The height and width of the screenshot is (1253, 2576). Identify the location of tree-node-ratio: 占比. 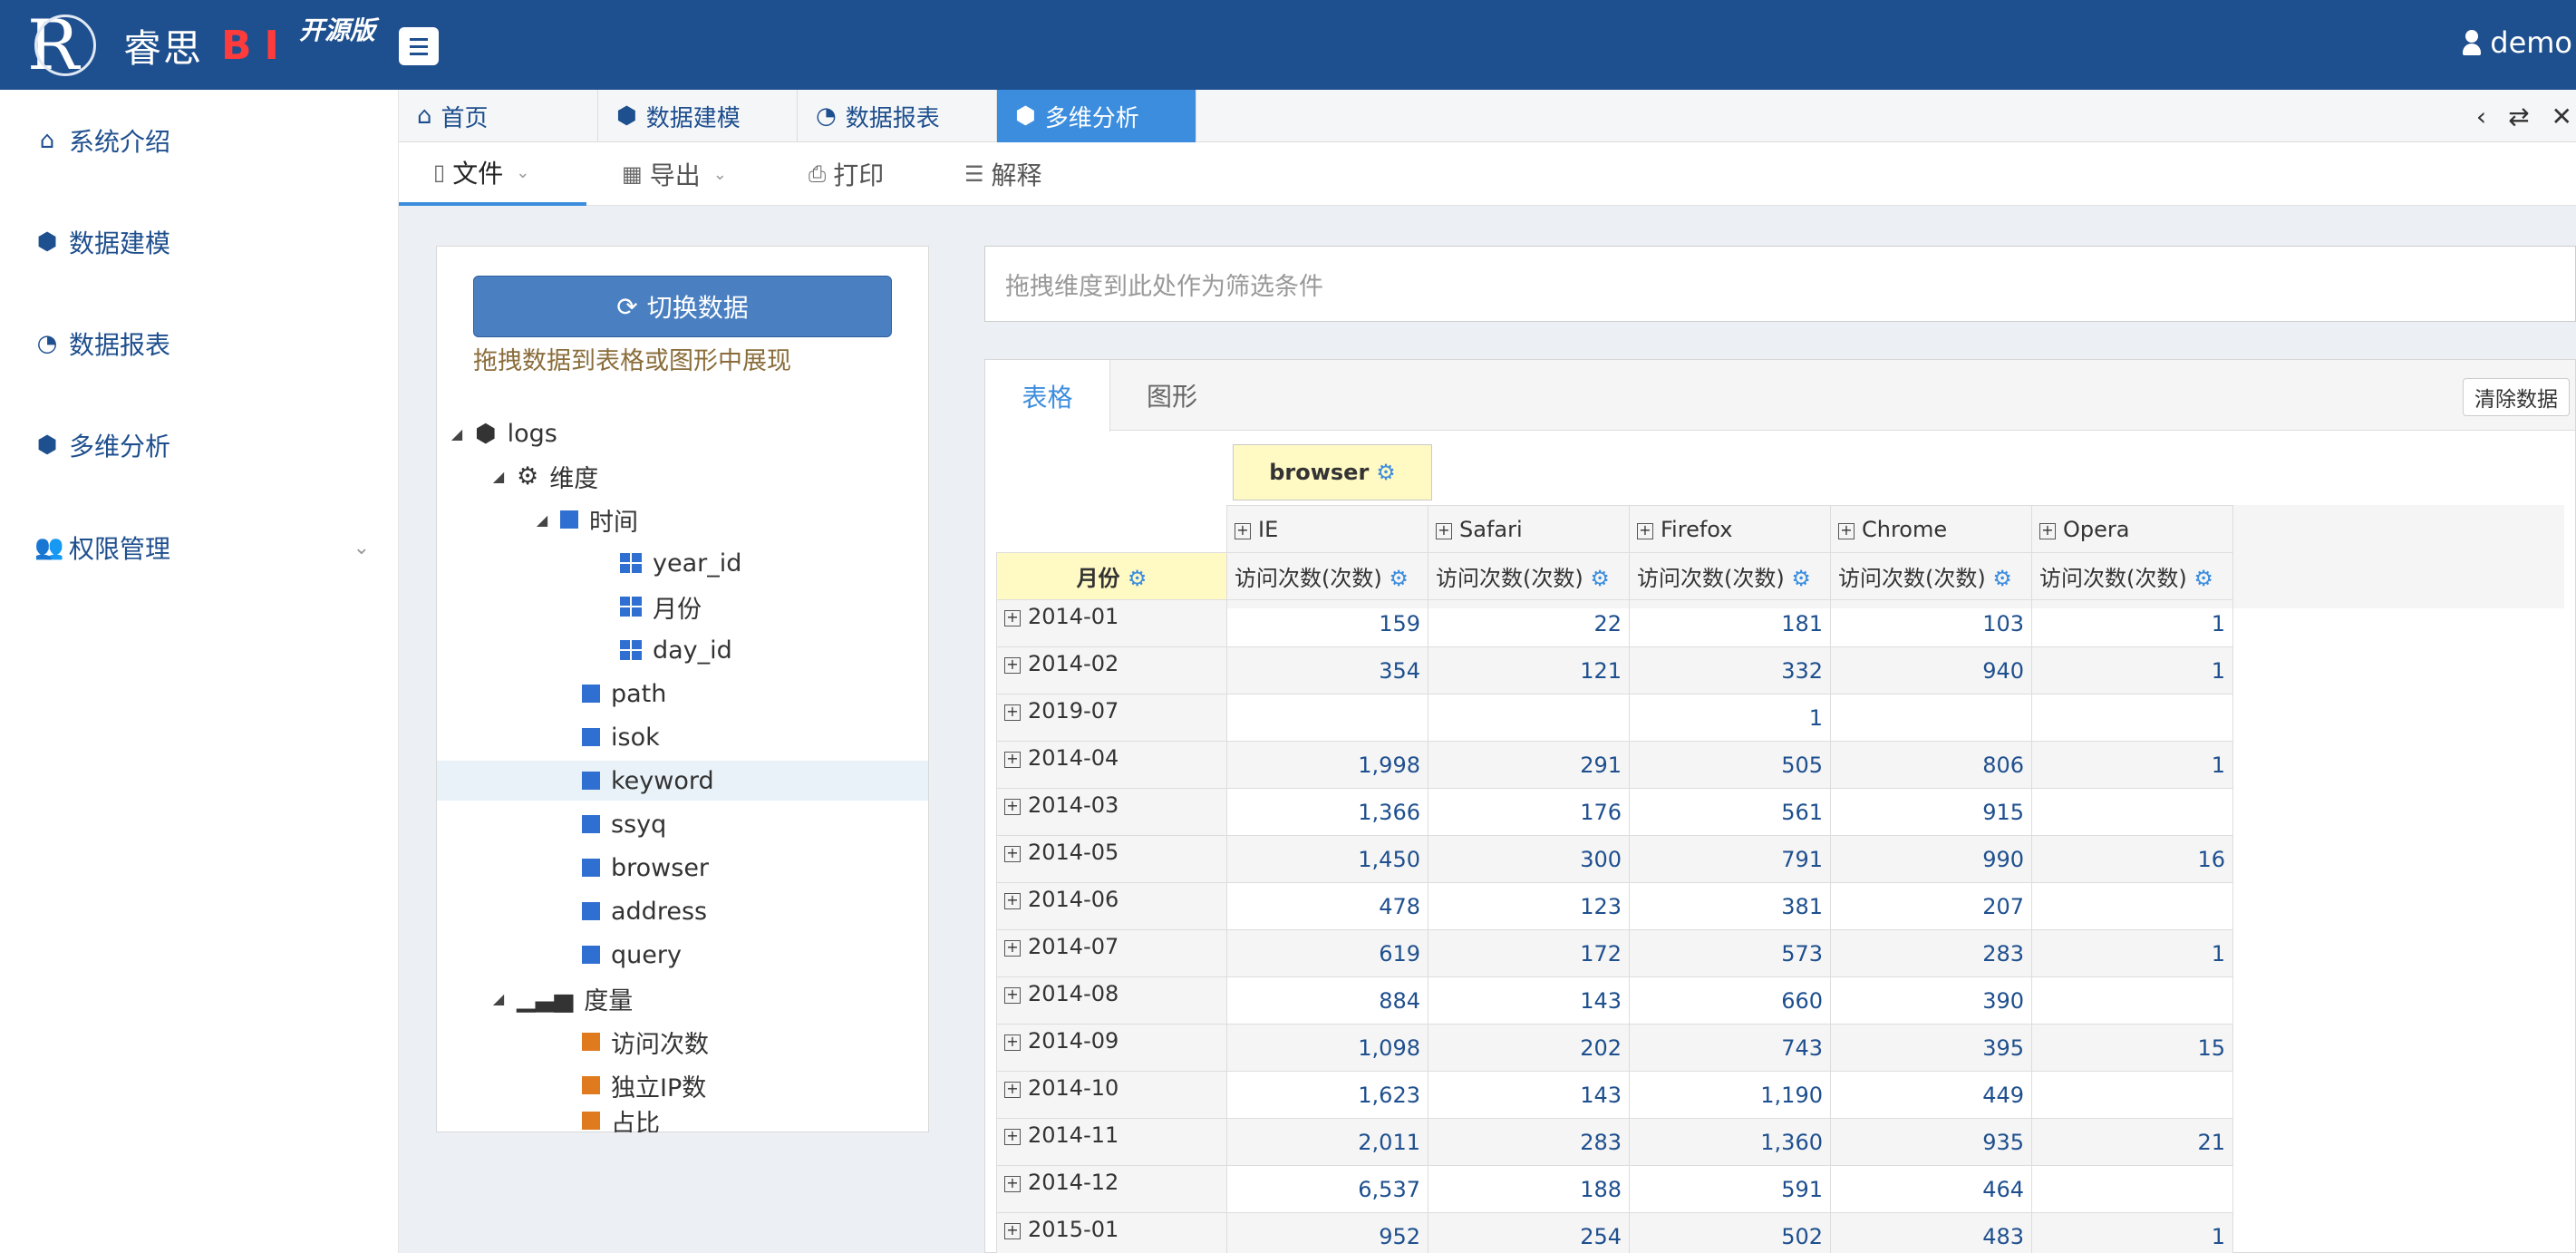
(621, 1121).